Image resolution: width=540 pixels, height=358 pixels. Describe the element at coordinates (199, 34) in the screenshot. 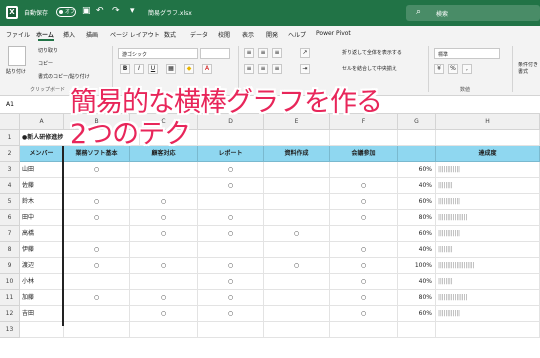

I see `tab-data: データ` at that location.